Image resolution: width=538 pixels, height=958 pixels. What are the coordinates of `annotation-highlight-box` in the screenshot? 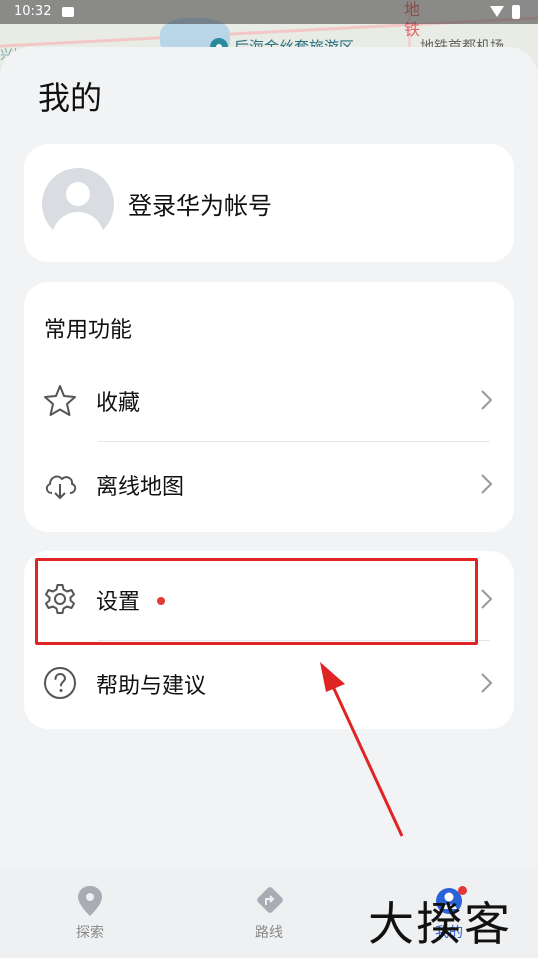 It's located at (256, 601).